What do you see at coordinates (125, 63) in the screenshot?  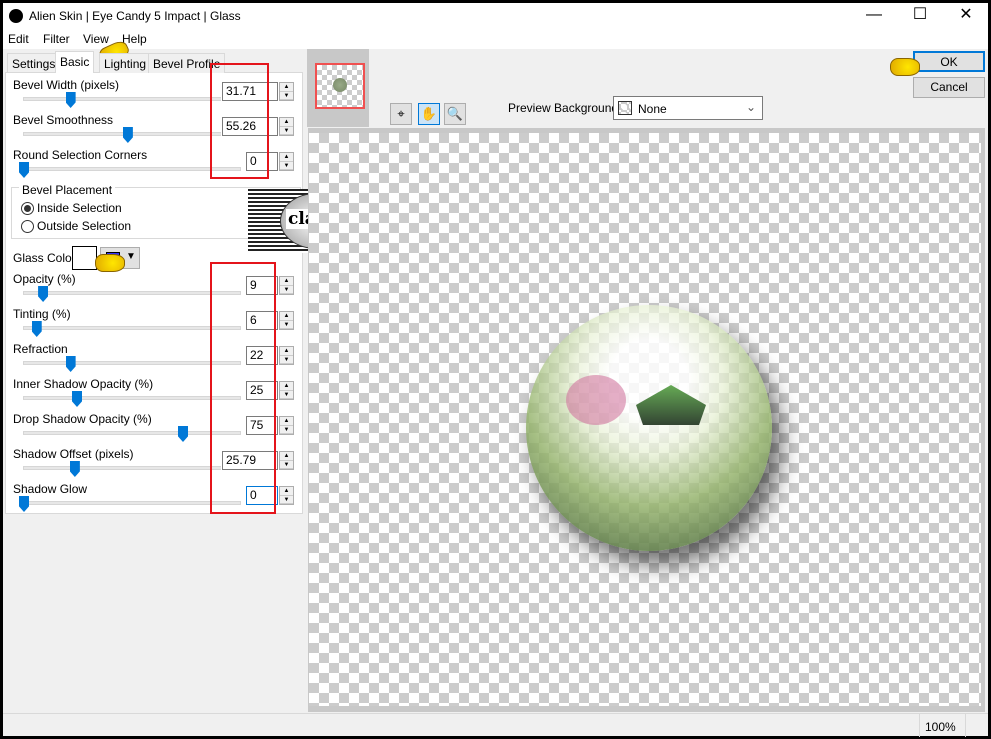 I see `tab-lighting: Lighting` at bounding box center [125, 63].